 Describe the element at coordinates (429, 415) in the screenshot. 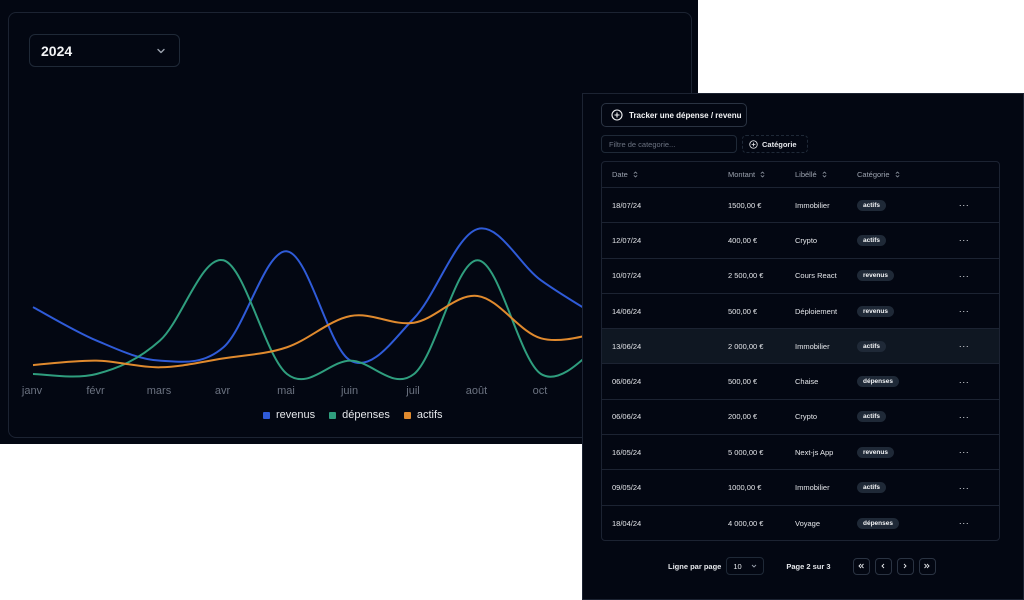

I see `legend-label: actifs` at that location.